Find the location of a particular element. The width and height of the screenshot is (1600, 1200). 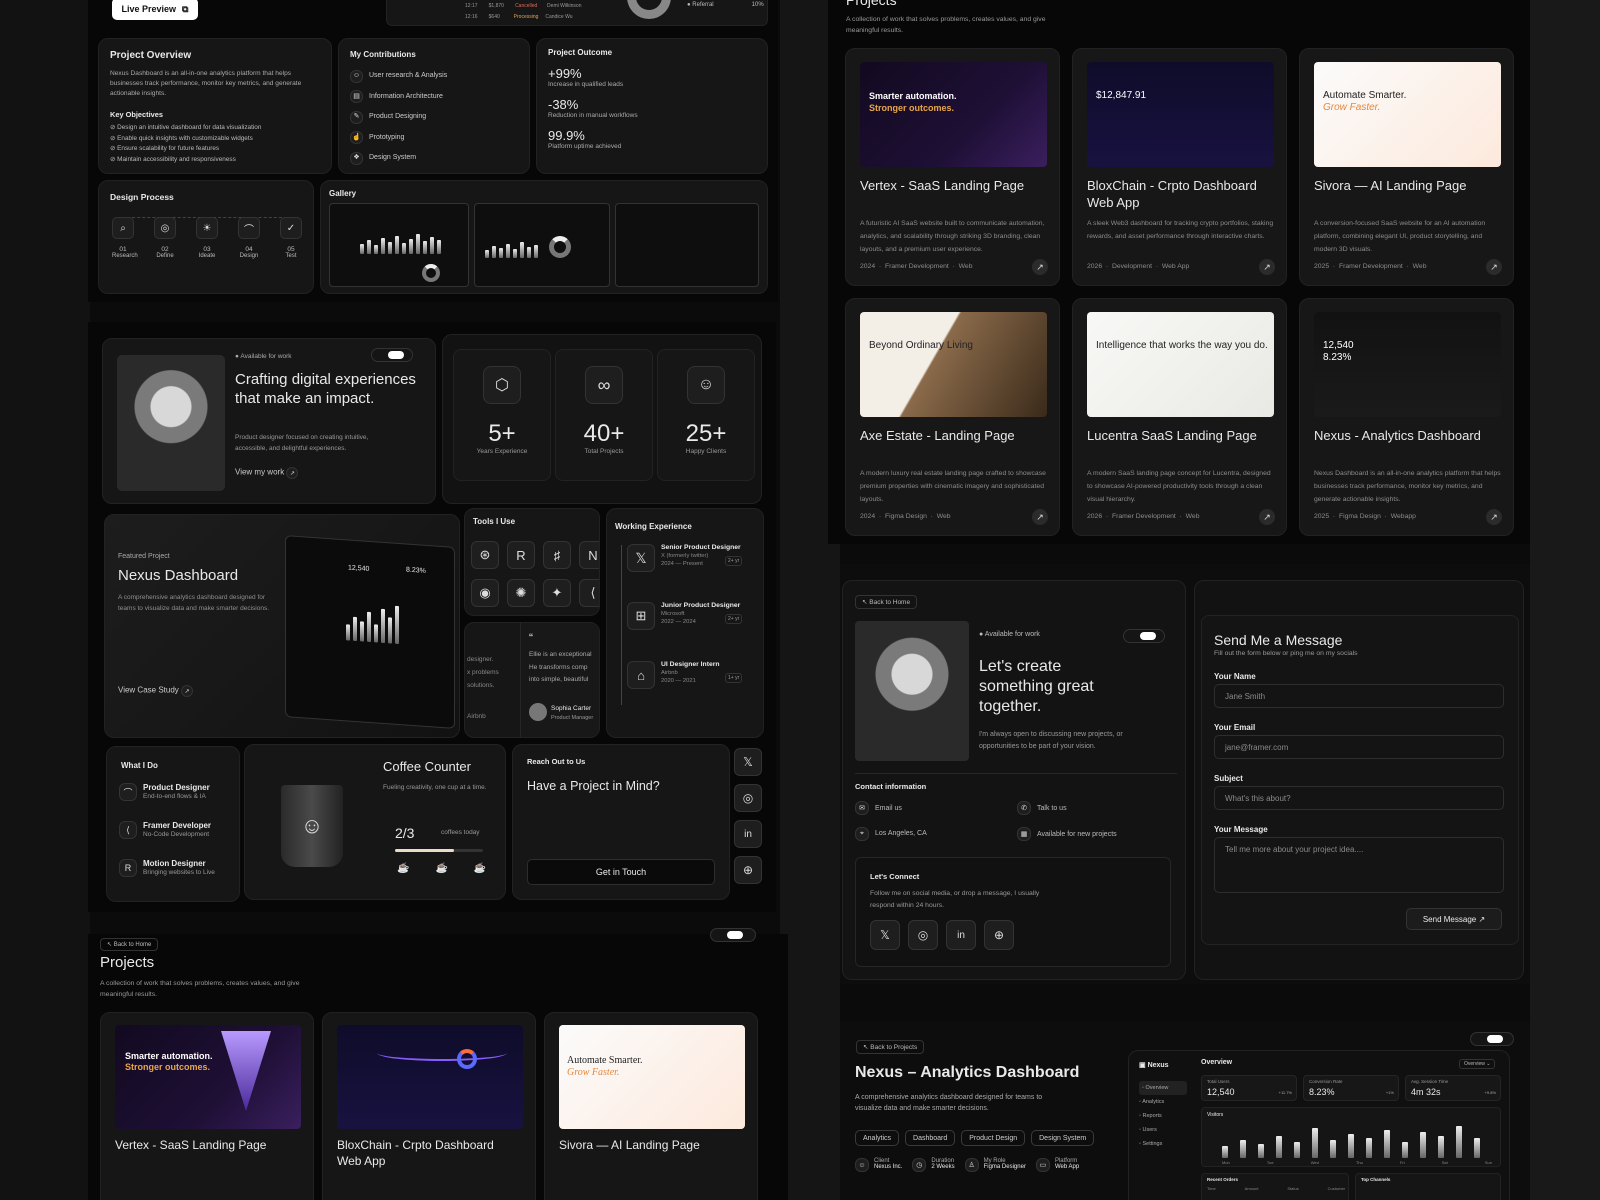

project-thumbnail: 12,540 8.23% is located at coordinates (1407, 364).